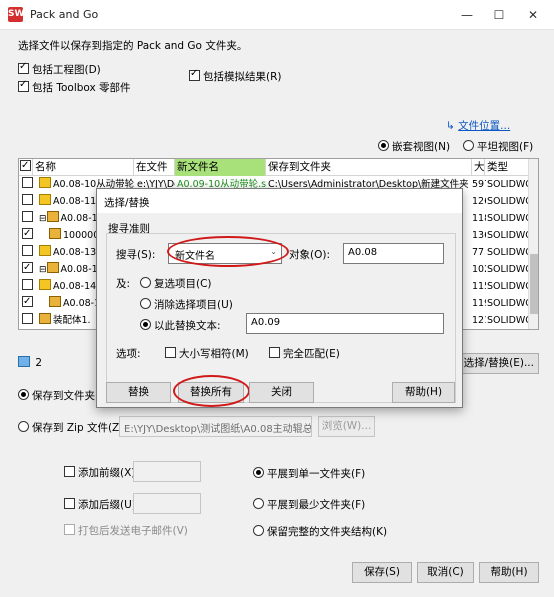  What do you see at coordinates (304, 353) in the screenshot?
I see `whole-match-checkbox: 完全匹配(E)` at bounding box center [304, 353].